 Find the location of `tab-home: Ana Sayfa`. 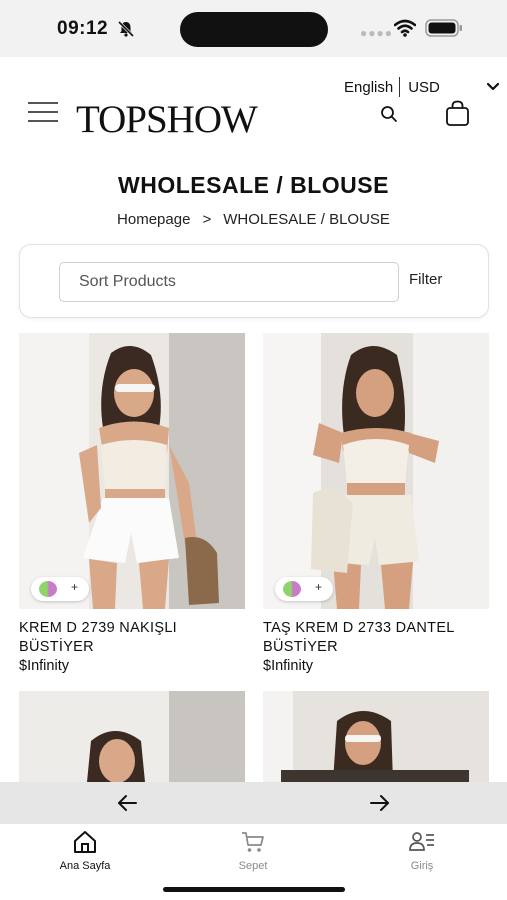

tab-home: Ana Sayfa is located at coordinates (85, 851).